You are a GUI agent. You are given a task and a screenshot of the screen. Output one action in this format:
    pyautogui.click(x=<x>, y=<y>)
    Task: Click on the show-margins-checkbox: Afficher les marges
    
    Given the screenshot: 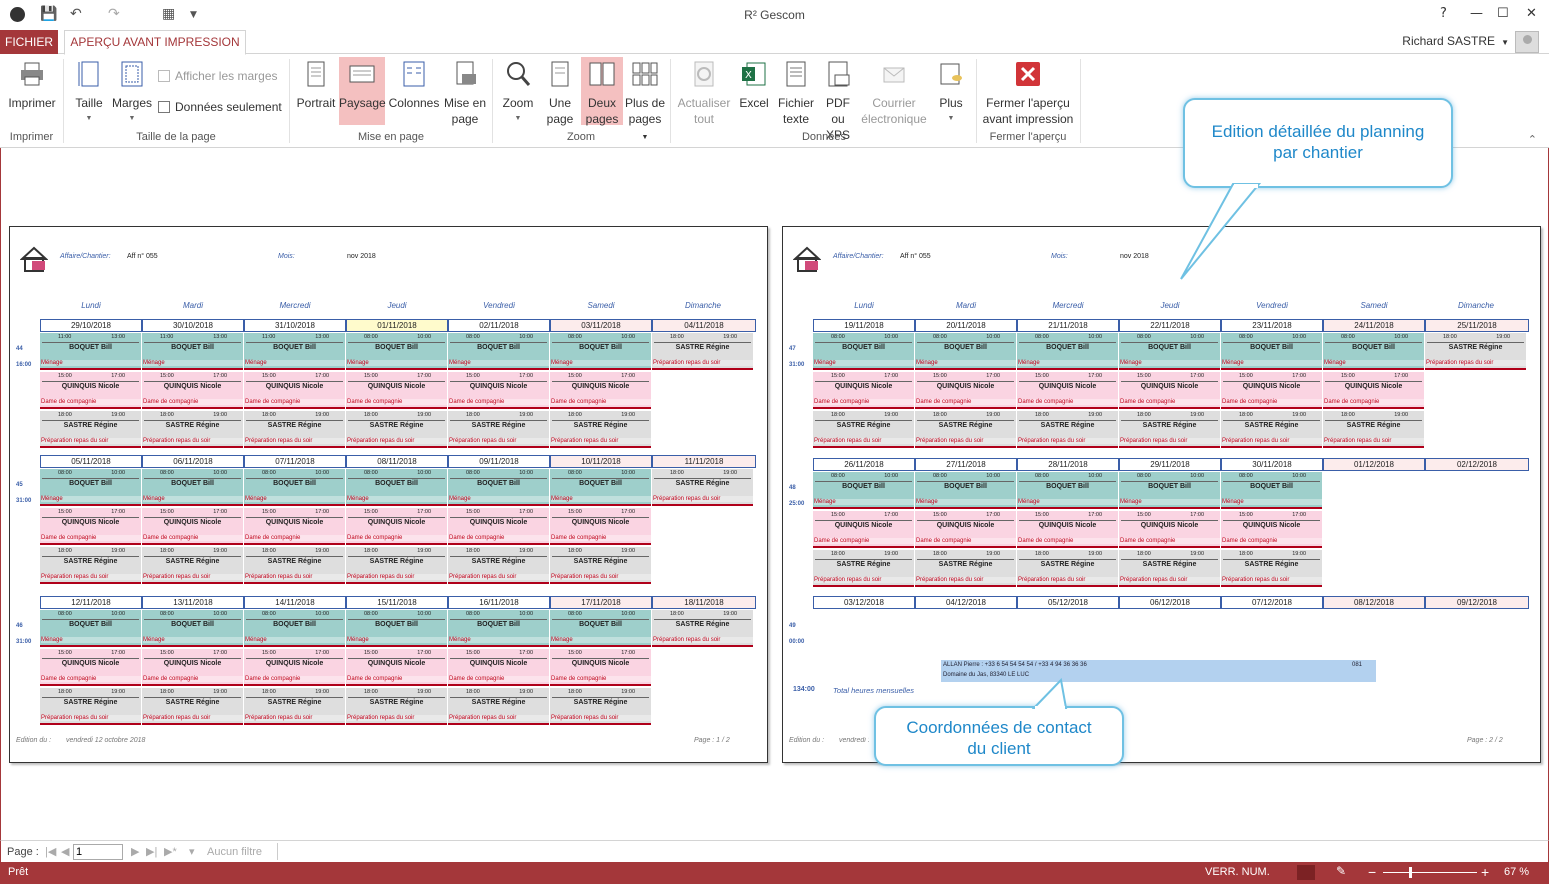 What is the action you would take?
    pyautogui.click(x=218, y=76)
    